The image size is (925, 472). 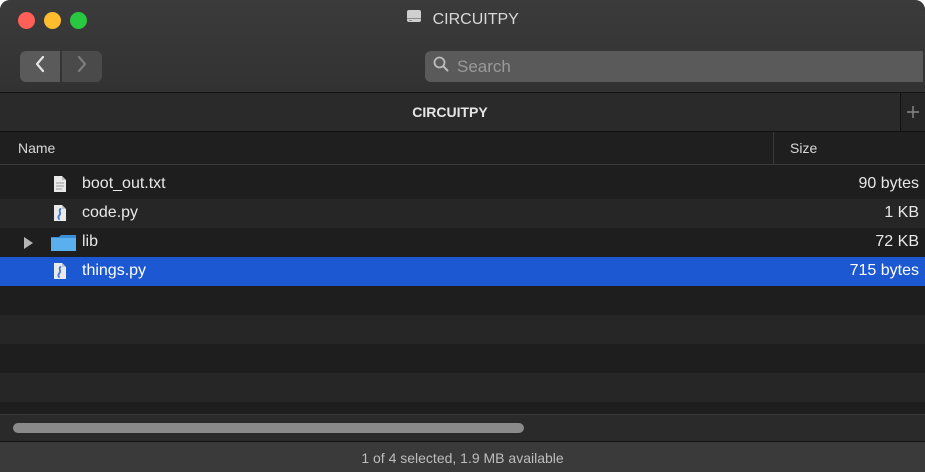 What do you see at coordinates (60, 186) in the screenshot?
I see `text-file-icon` at bounding box center [60, 186].